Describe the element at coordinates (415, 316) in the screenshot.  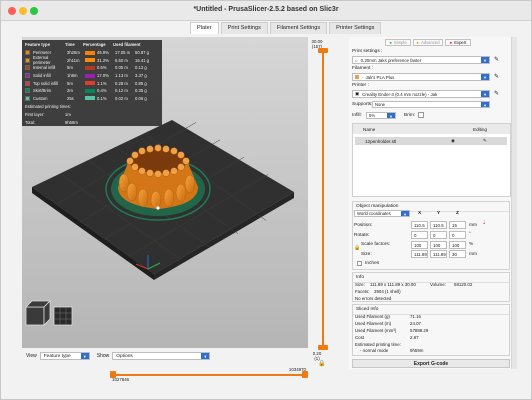
I see `sliced-value: 71.16` at that location.